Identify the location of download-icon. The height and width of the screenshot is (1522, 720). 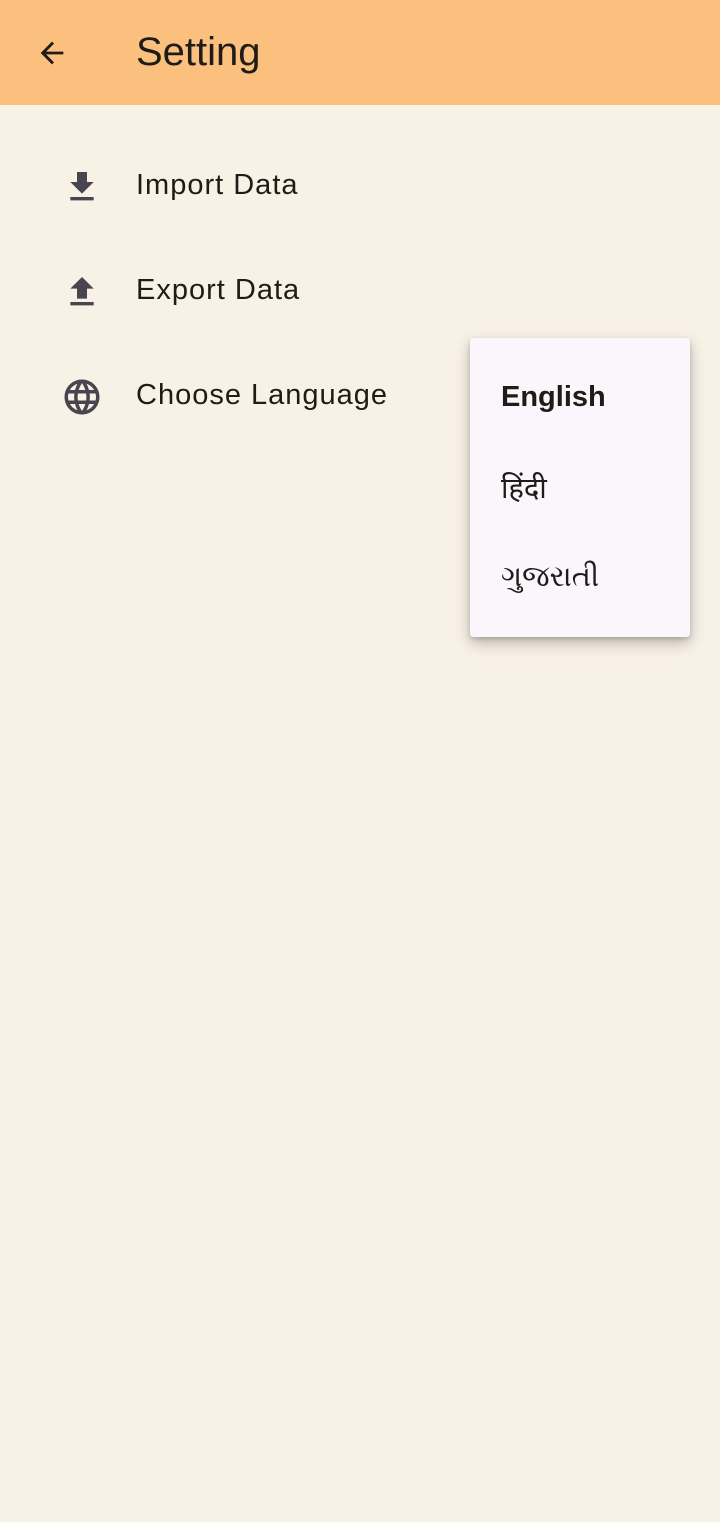
(82, 187).